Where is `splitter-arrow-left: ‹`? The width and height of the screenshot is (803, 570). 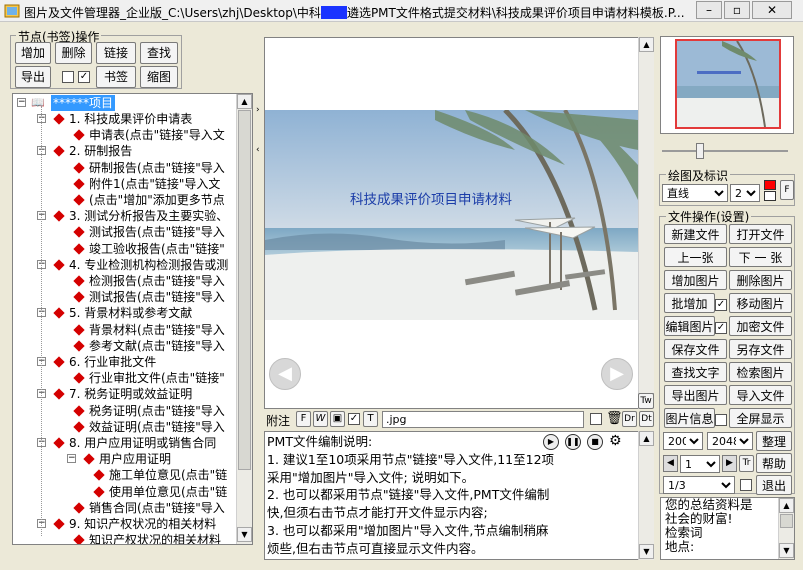 splitter-arrow-left: ‹ is located at coordinates (258, 150).